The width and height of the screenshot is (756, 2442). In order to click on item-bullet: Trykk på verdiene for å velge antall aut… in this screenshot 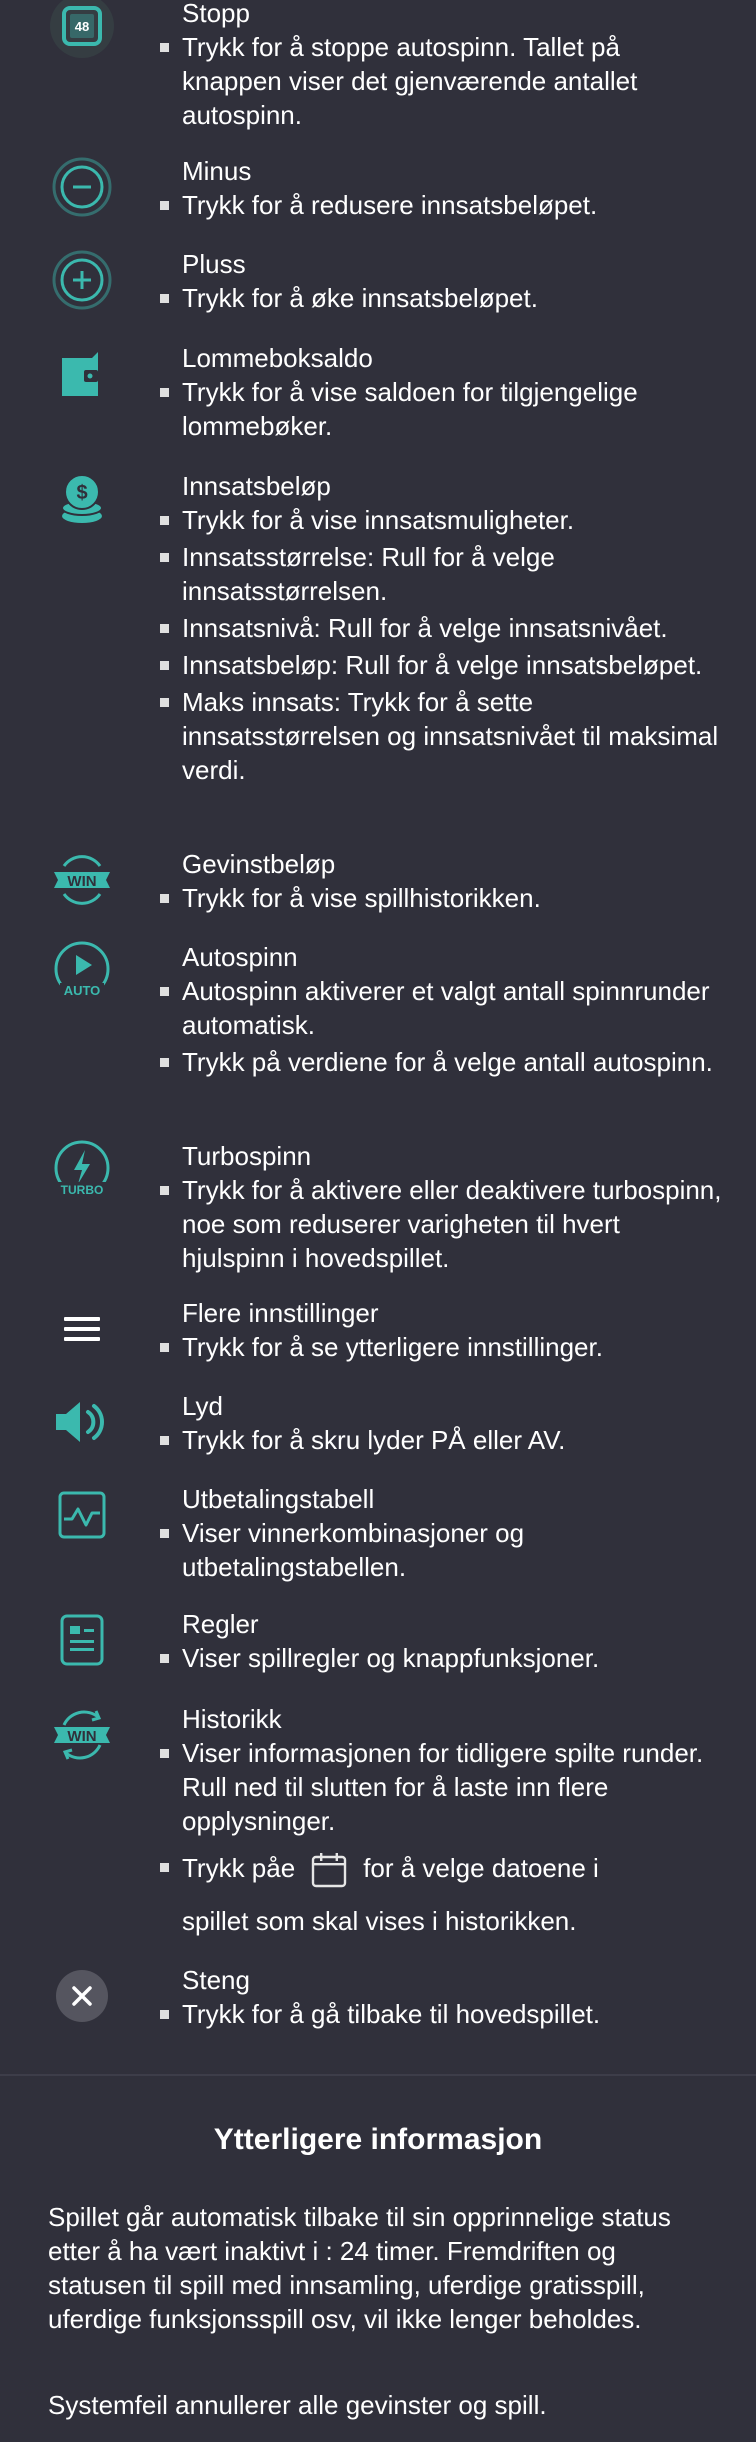, I will do `click(441, 1062)`.